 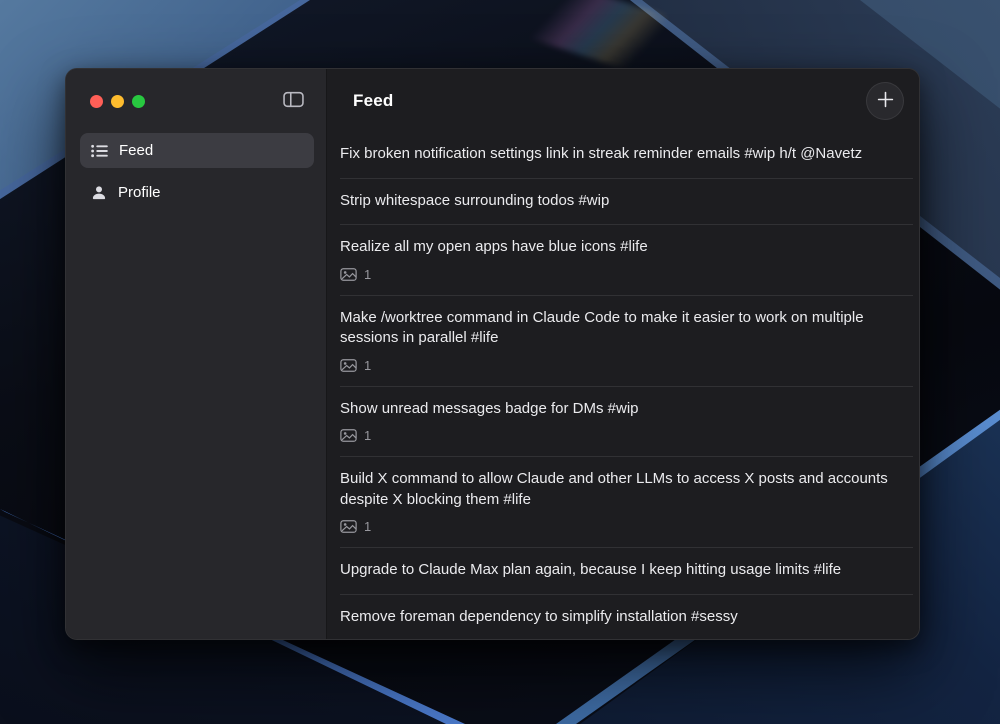 I want to click on add-item-button, so click(x=885, y=101).